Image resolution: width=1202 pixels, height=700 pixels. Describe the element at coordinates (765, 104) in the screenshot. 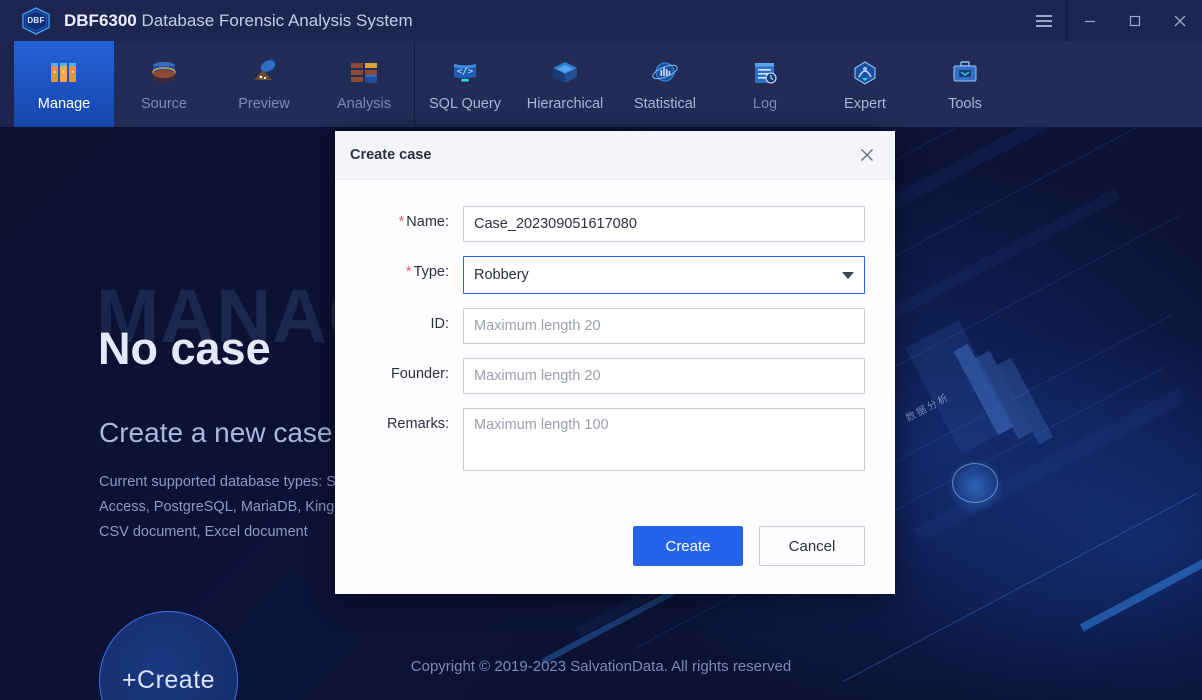

I see `nav-label-log: Log` at that location.